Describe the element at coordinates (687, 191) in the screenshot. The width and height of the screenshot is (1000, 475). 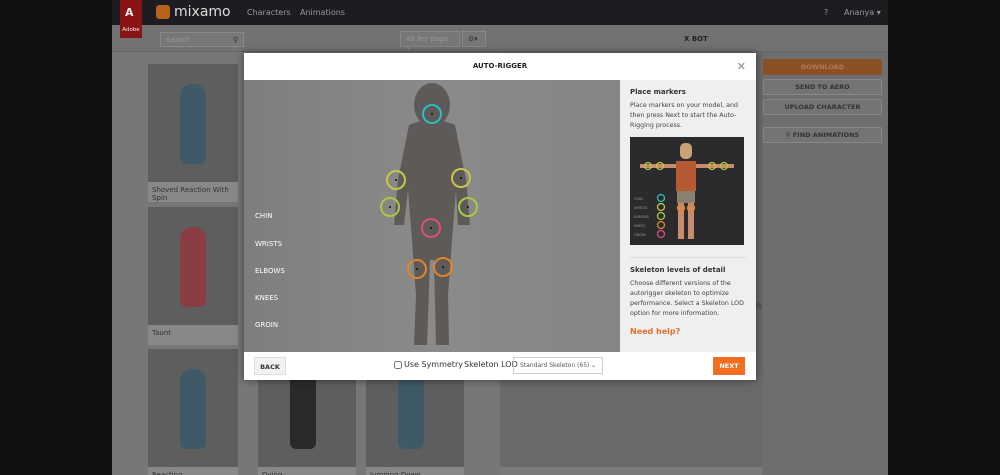
I see `marker-preview-image: CHIN WRISTS ELBOWS KNEES GROIN` at that location.